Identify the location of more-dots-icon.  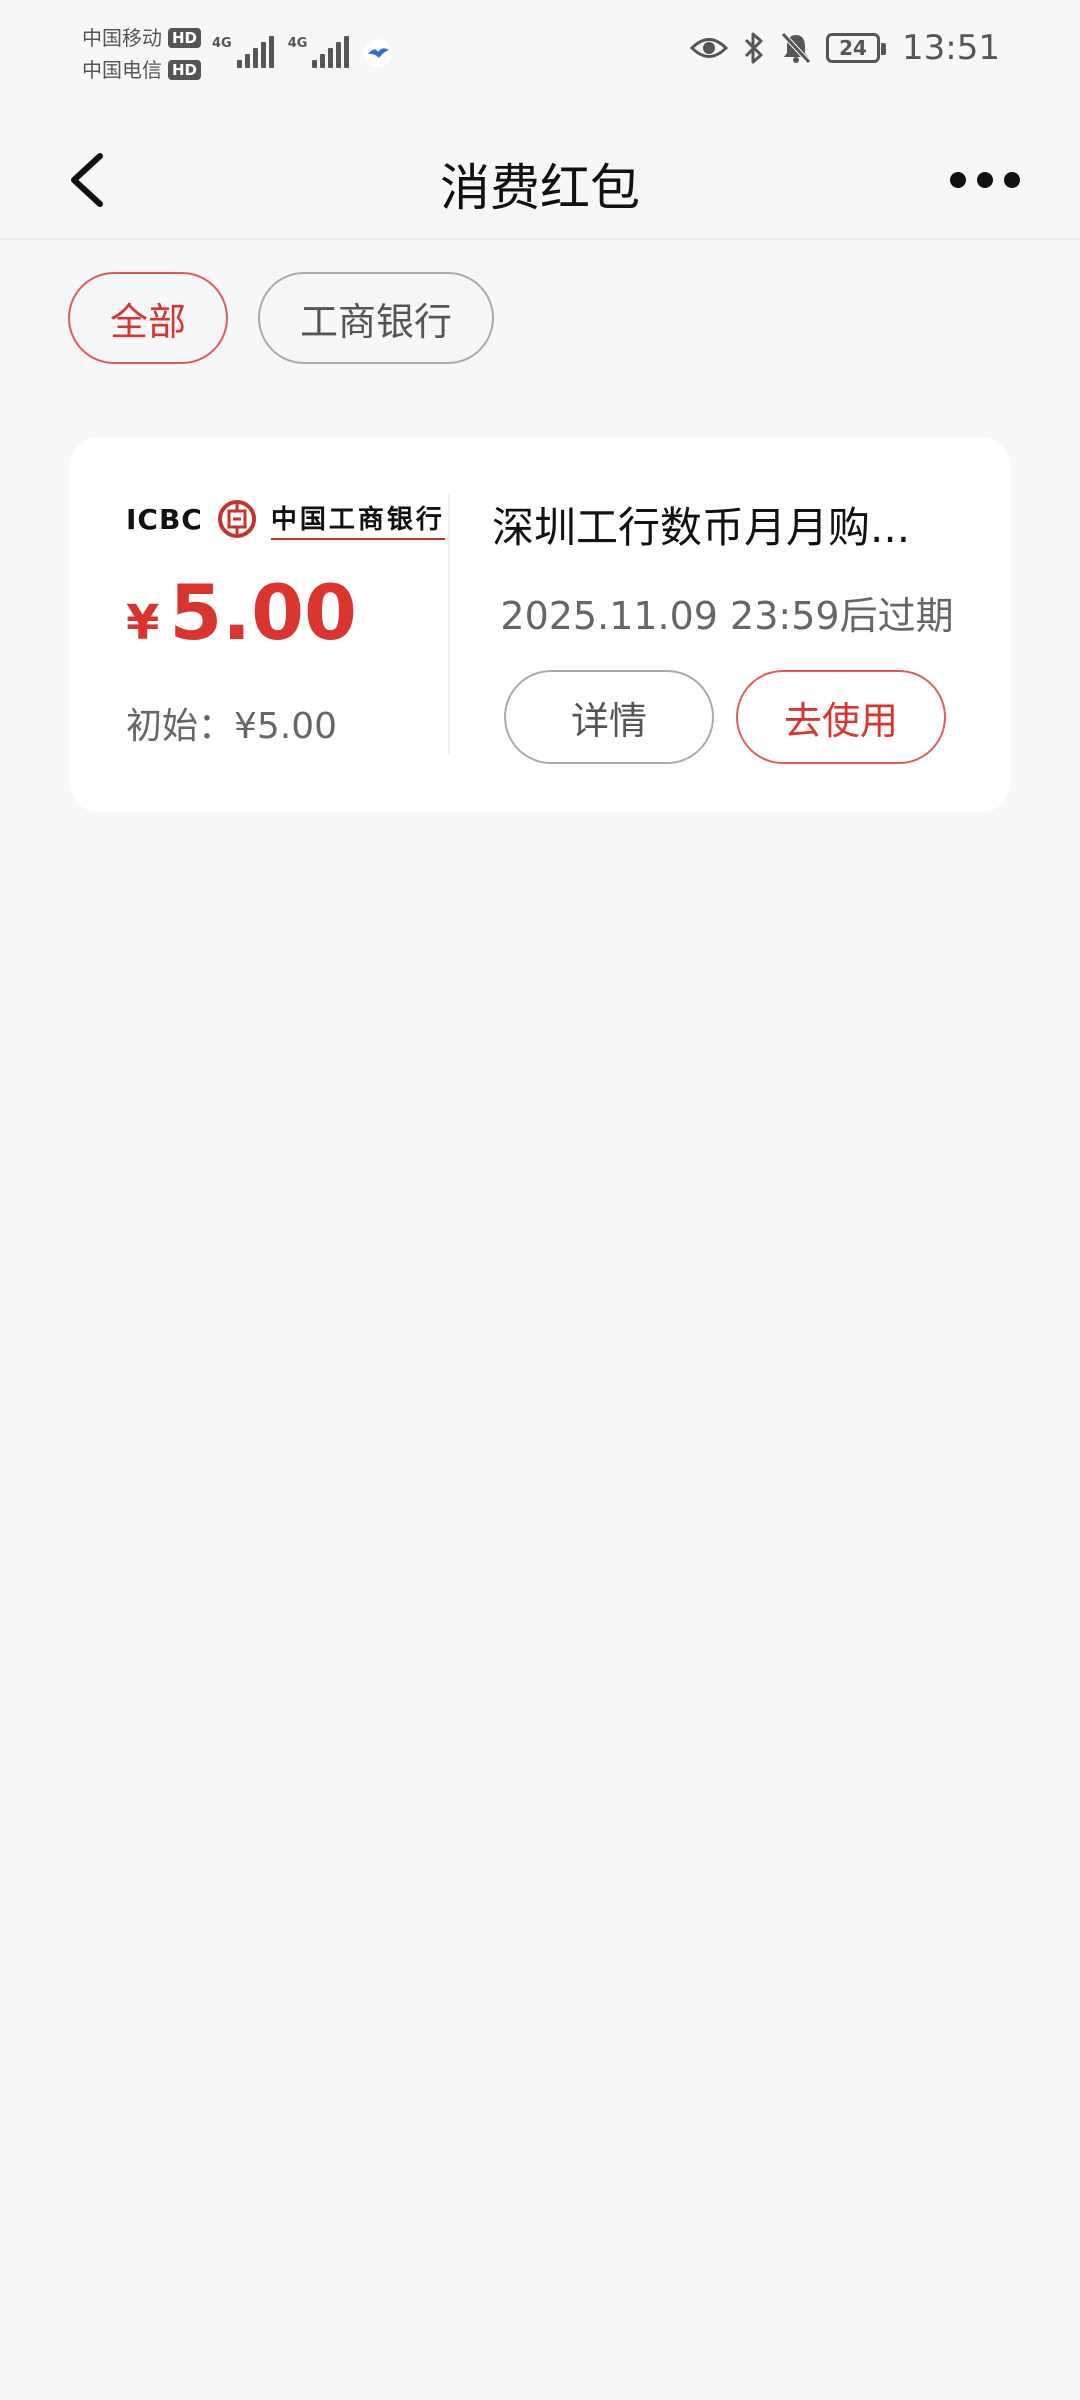
(958, 180).